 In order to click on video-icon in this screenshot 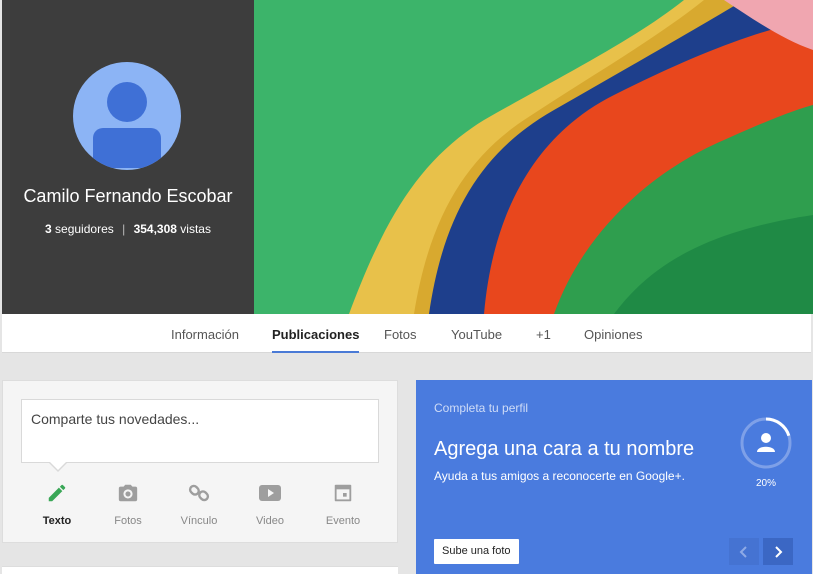, I will do `click(270, 493)`.